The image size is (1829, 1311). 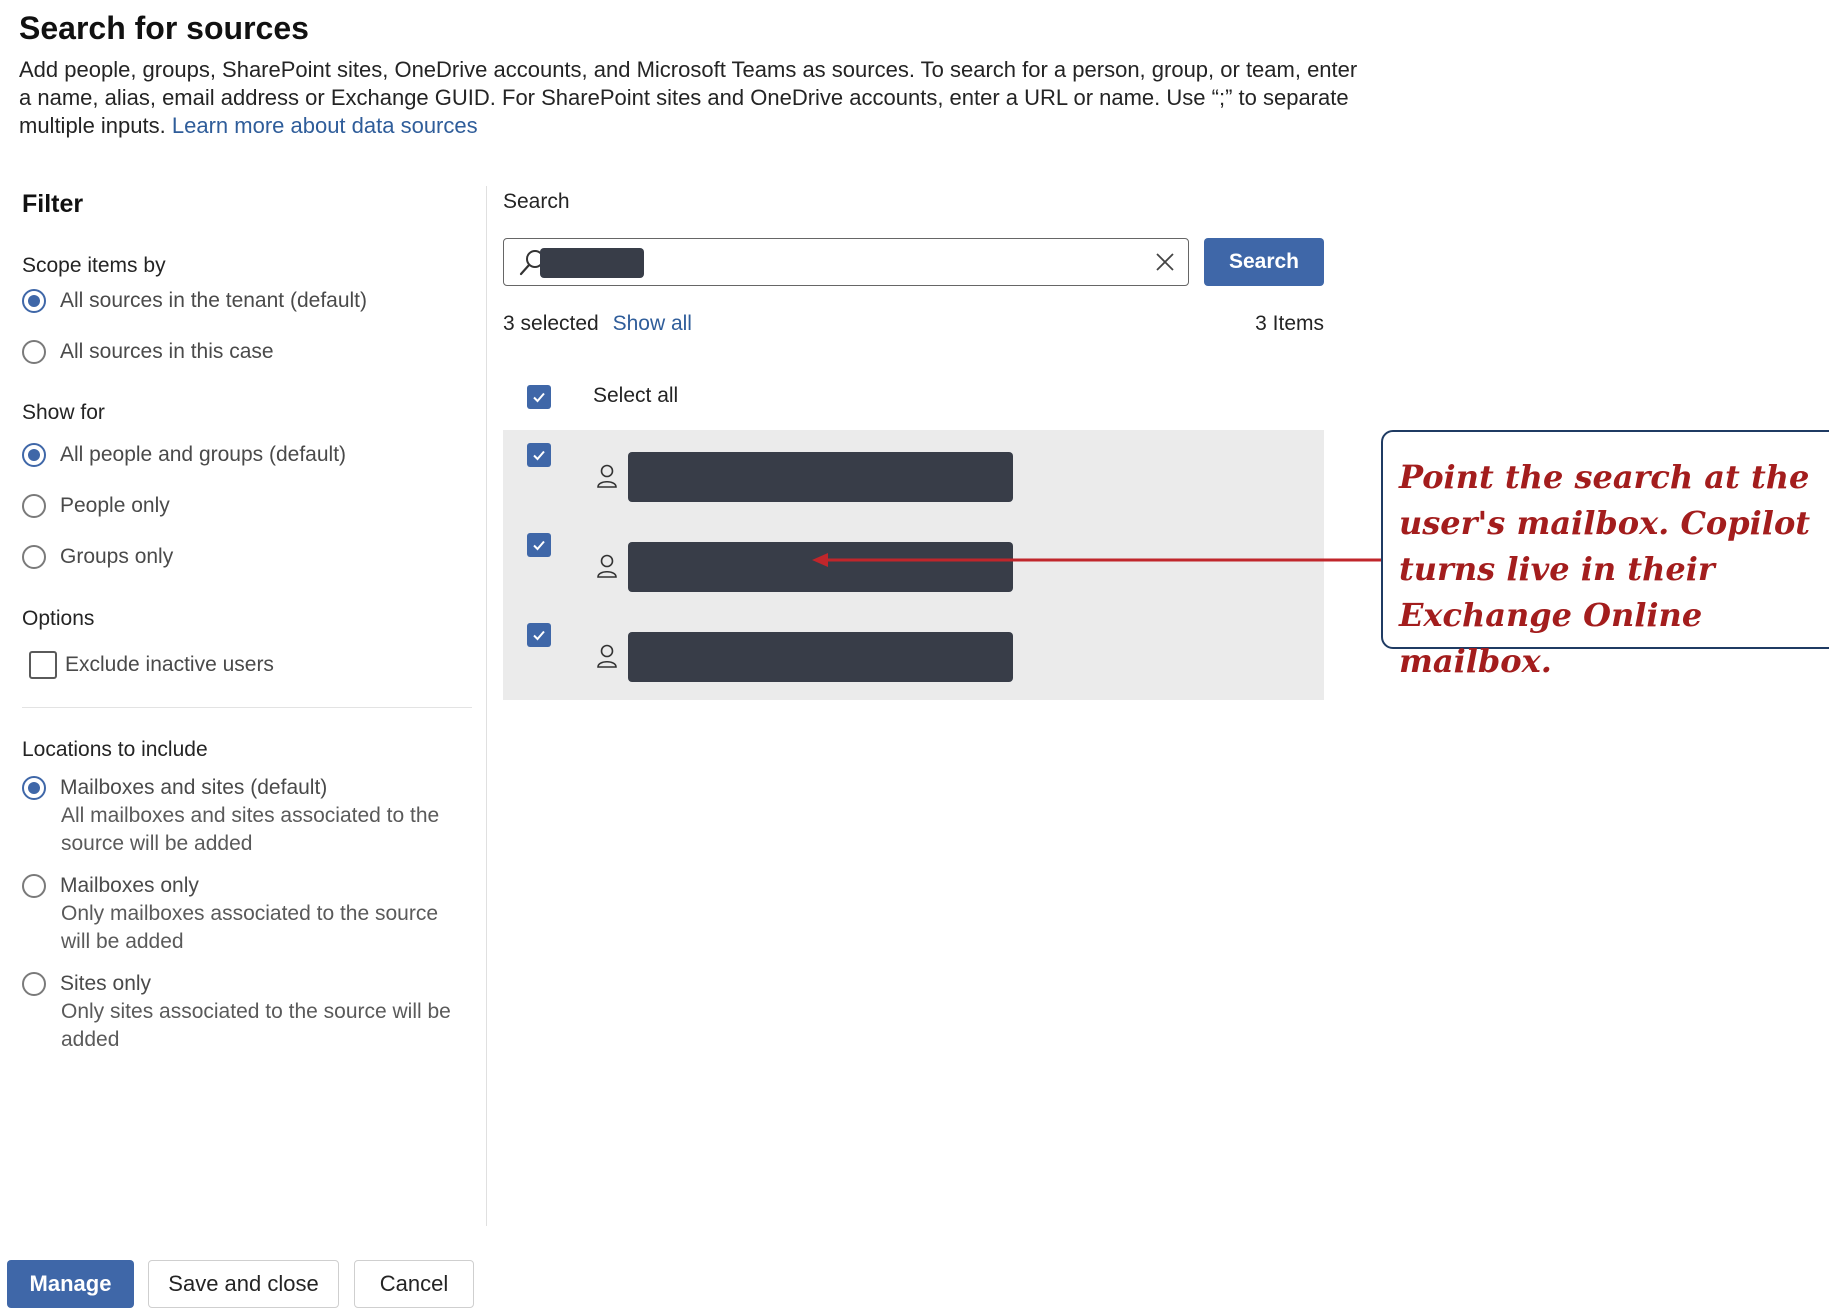 I want to click on scope-heading: Scope items by, so click(x=94, y=265).